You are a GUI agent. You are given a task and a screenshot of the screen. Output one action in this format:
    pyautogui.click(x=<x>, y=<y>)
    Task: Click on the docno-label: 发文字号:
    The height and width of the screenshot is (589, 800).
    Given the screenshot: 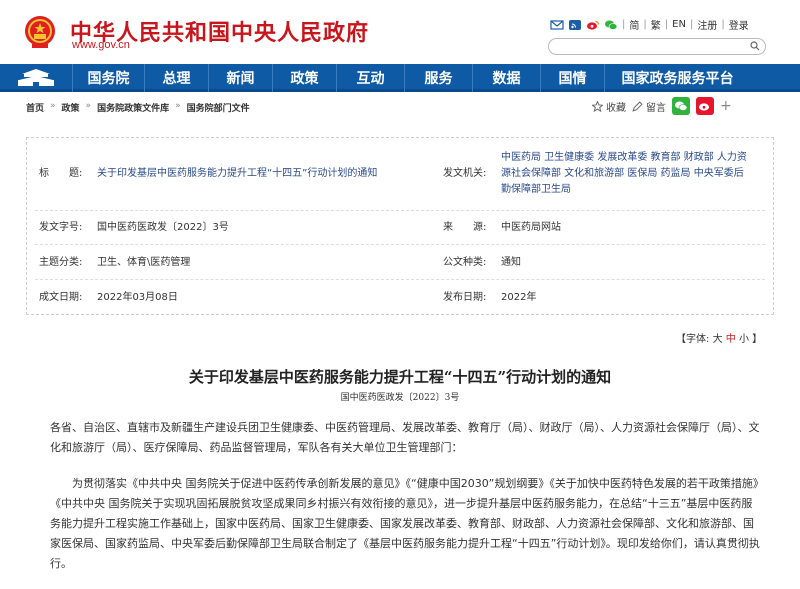 What is the action you would take?
    pyautogui.click(x=61, y=227)
    